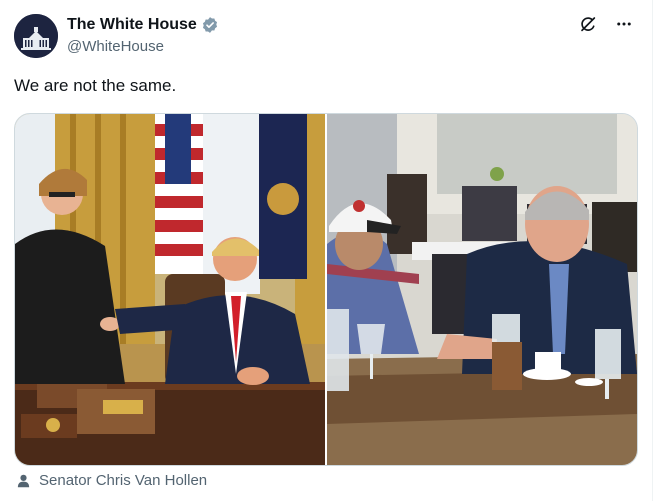 The image size is (668, 501). What do you see at coordinates (624, 24) in the screenshot?
I see `more-options-icon` at bounding box center [624, 24].